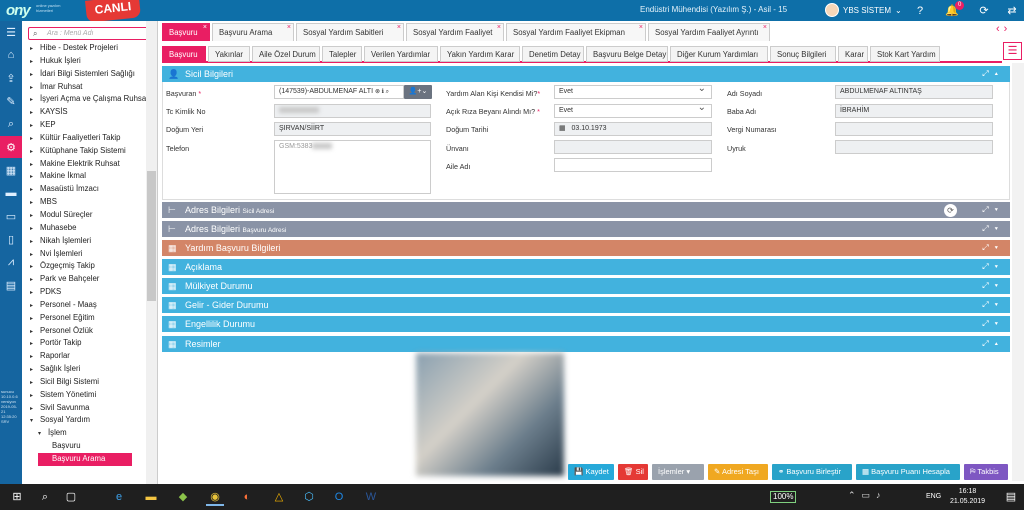 The image size is (1024, 510). Describe the element at coordinates (279, 497) in the screenshot. I see `drive-icon: △` at that location.